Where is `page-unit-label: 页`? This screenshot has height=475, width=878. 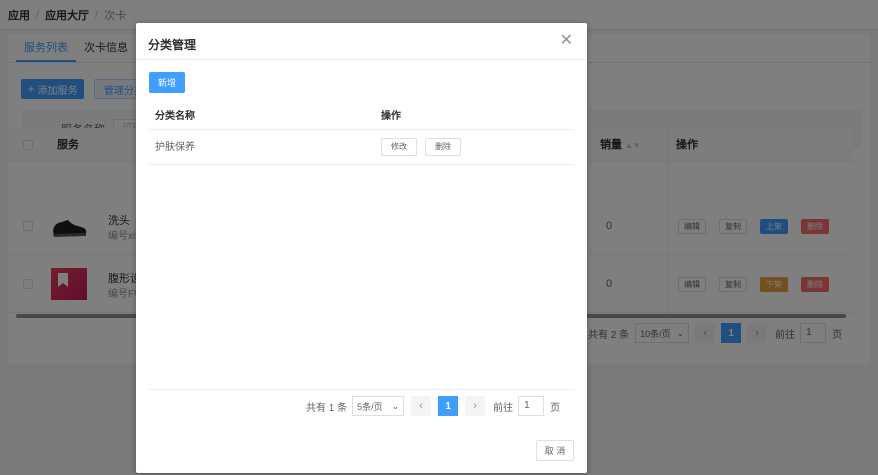 page-unit-label: 页 is located at coordinates (555, 408).